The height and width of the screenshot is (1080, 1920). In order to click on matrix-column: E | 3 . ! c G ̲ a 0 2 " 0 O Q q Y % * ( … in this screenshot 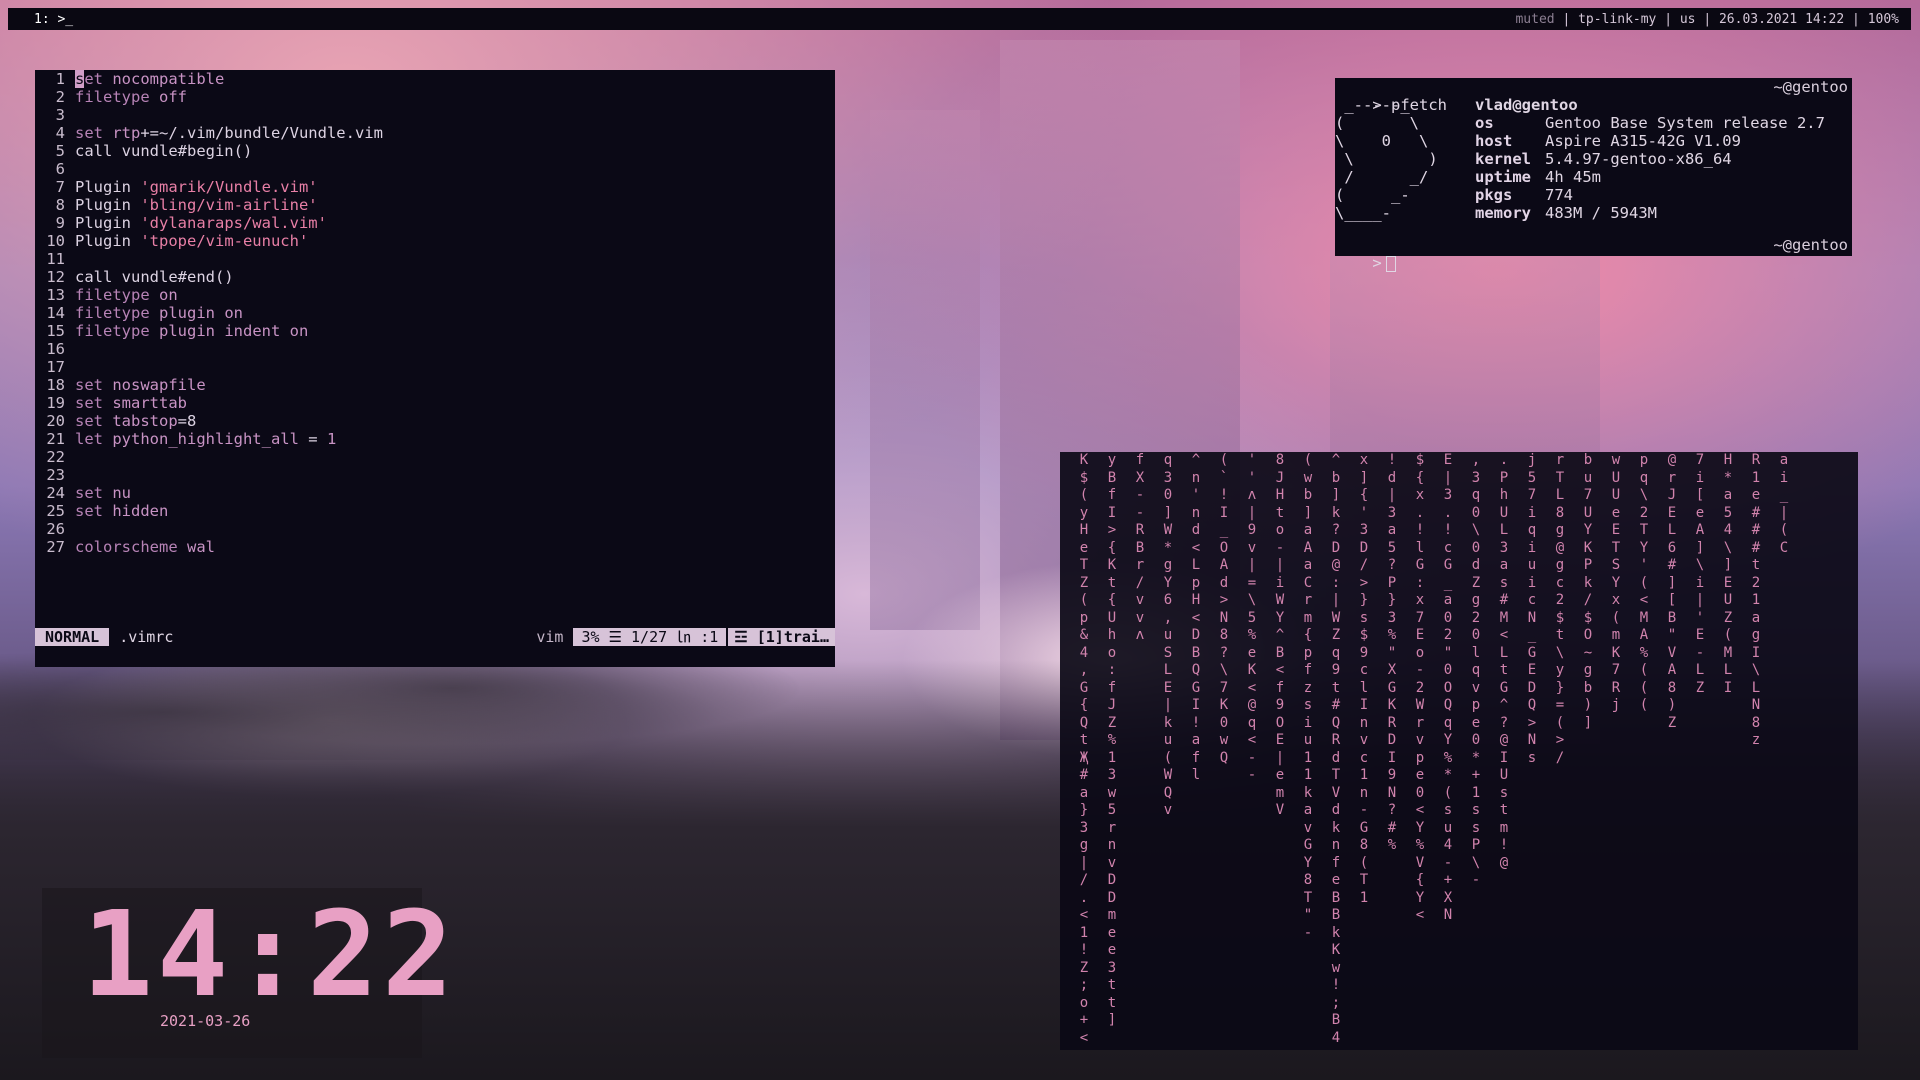, I will do `click(1448, 687)`.